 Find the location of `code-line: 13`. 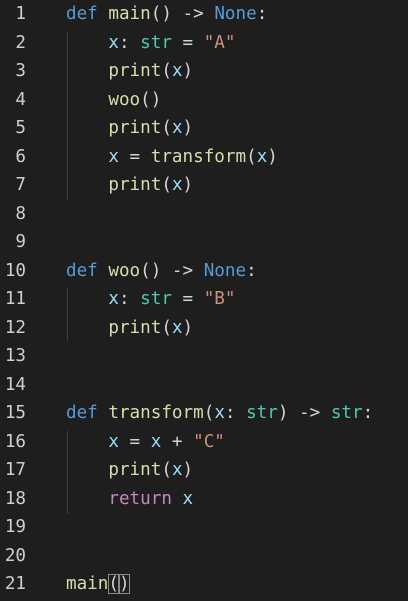

code-line: 13 is located at coordinates (204, 356).